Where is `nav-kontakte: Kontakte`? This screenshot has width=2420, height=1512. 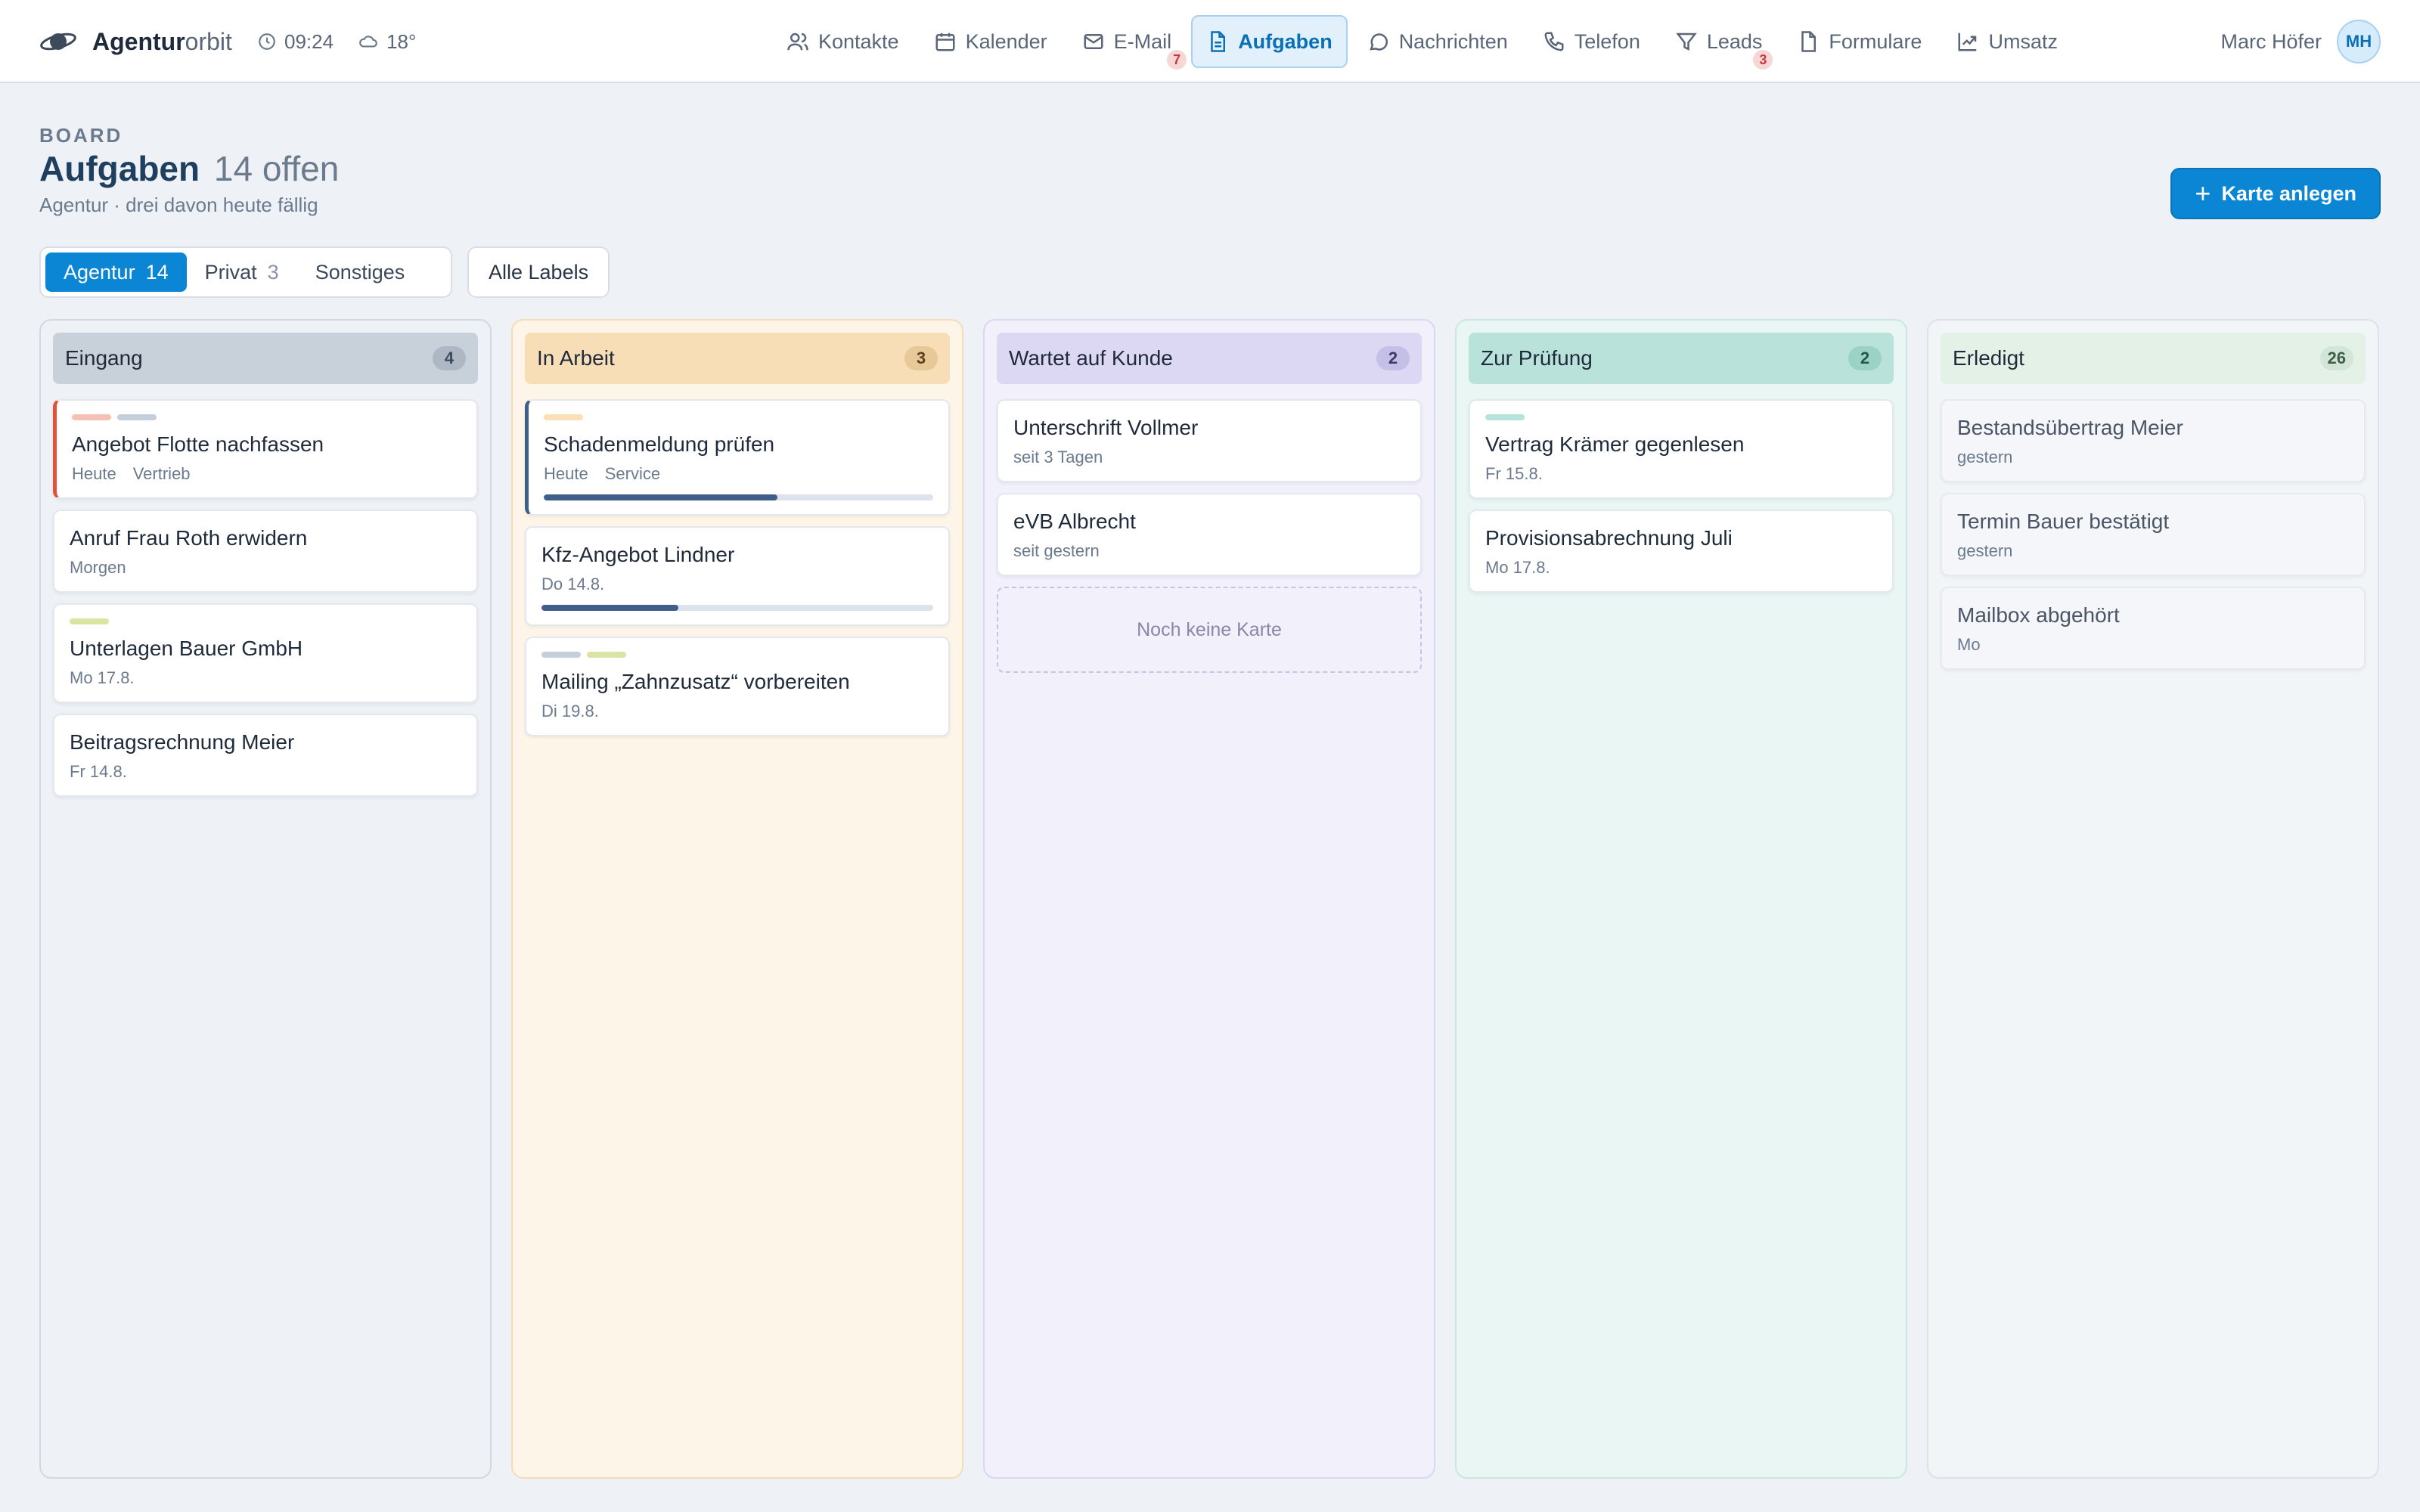 nav-kontakte: Kontakte is located at coordinates (842, 42).